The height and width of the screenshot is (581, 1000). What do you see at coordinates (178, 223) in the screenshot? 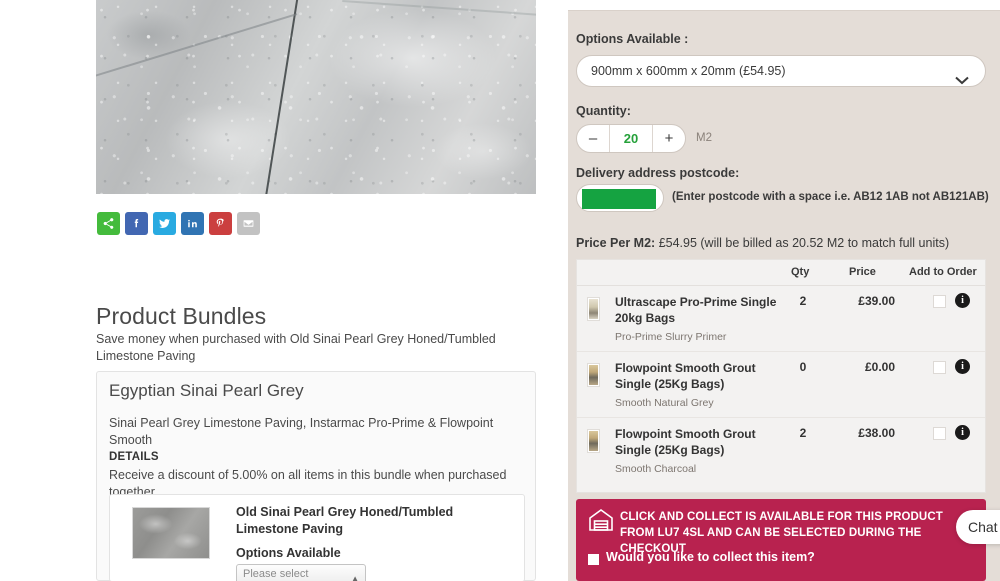
I see `social-share-row` at bounding box center [178, 223].